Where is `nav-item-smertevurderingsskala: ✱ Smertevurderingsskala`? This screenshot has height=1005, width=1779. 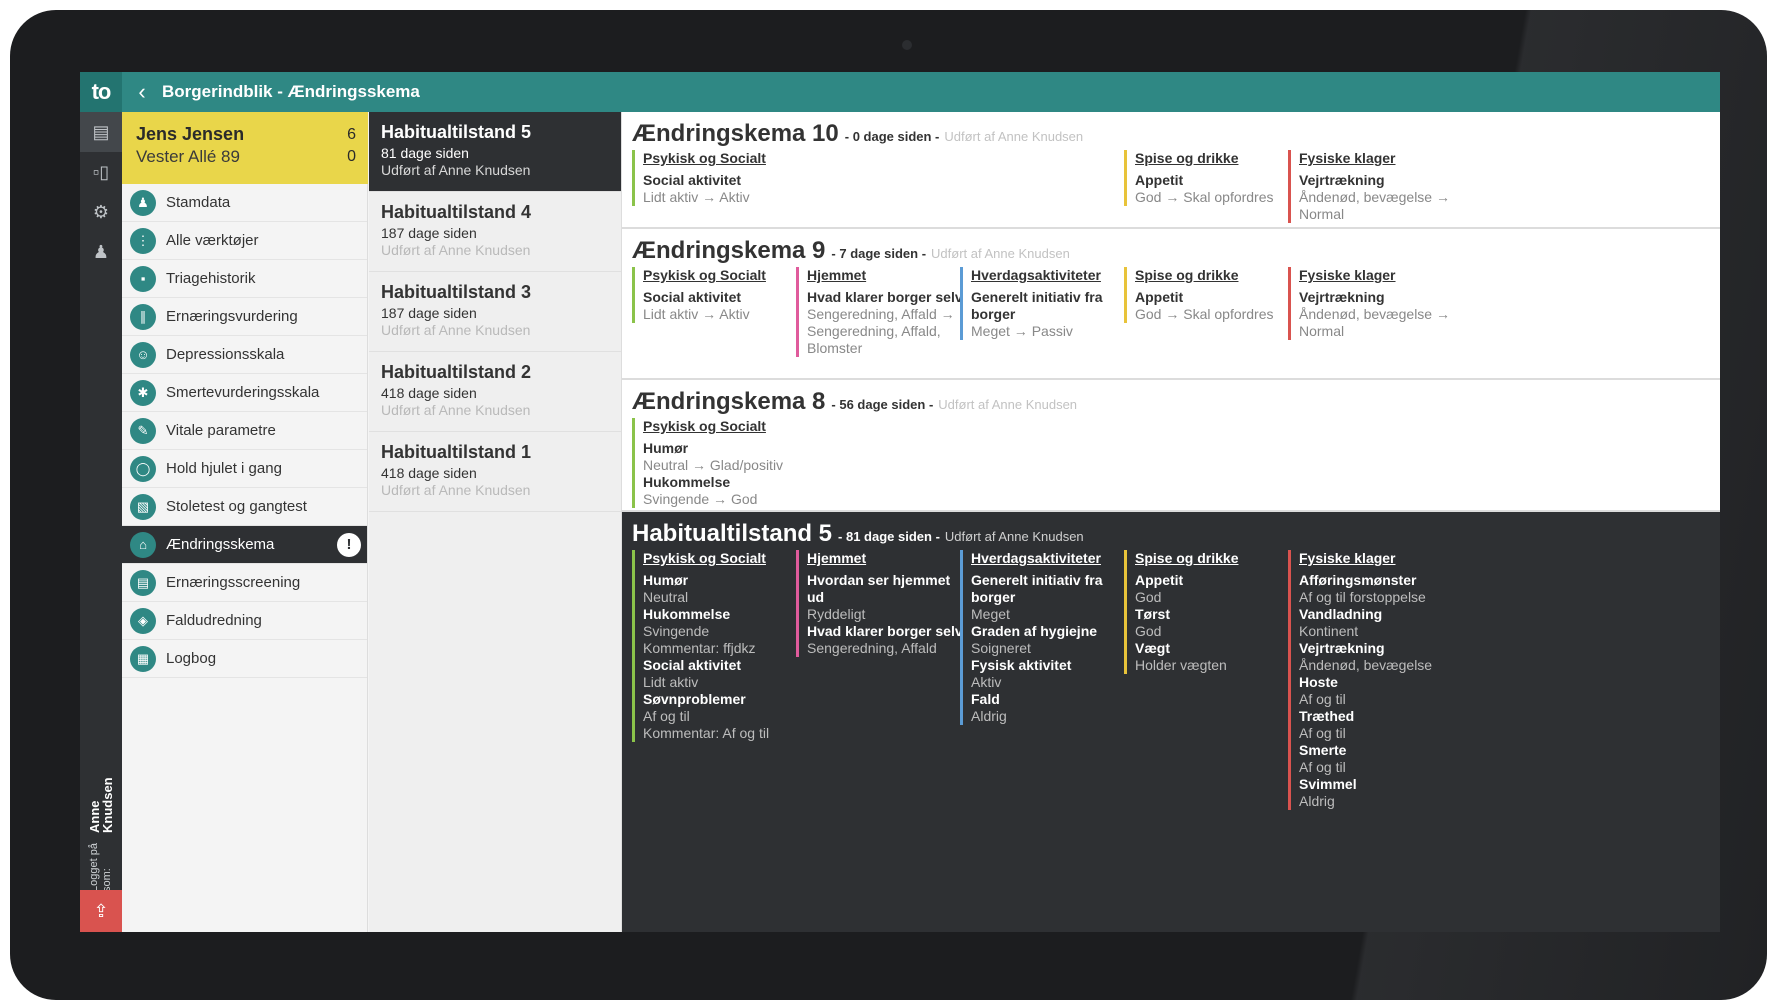 nav-item-smertevurderingsskala: ✱ Smertevurderingsskala is located at coordinates (244, 393).